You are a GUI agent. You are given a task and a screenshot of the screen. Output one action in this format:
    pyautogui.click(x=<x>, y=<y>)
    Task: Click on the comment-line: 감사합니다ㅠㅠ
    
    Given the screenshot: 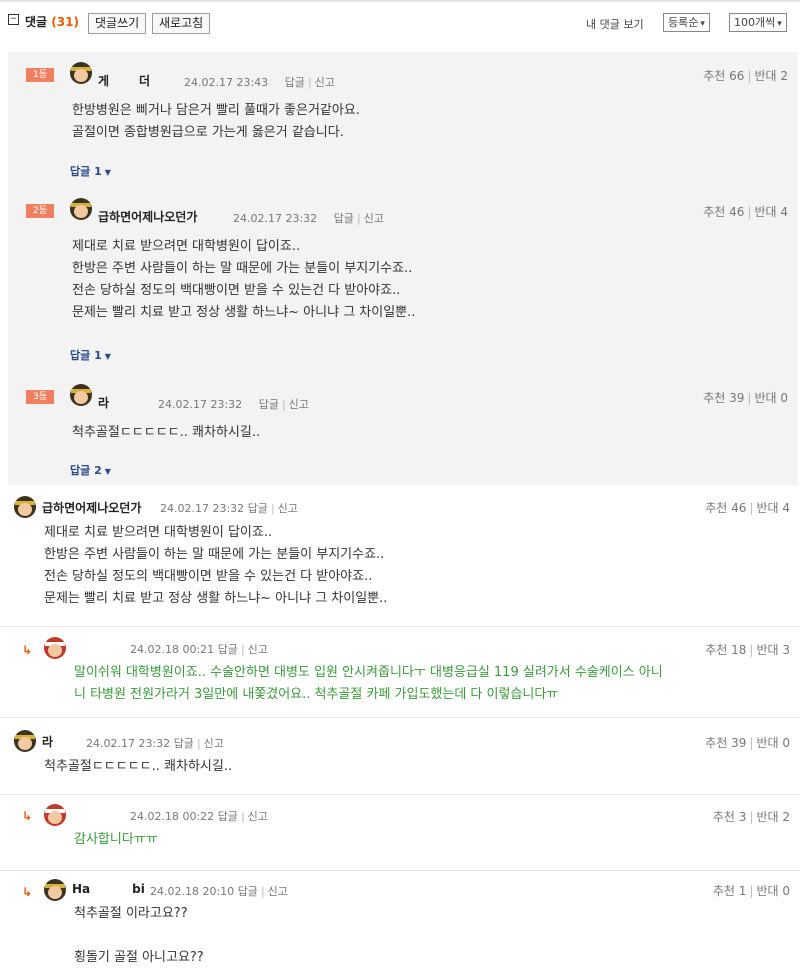 What is the action you would take?
    pyautogui.click(x=116, y=839)
    